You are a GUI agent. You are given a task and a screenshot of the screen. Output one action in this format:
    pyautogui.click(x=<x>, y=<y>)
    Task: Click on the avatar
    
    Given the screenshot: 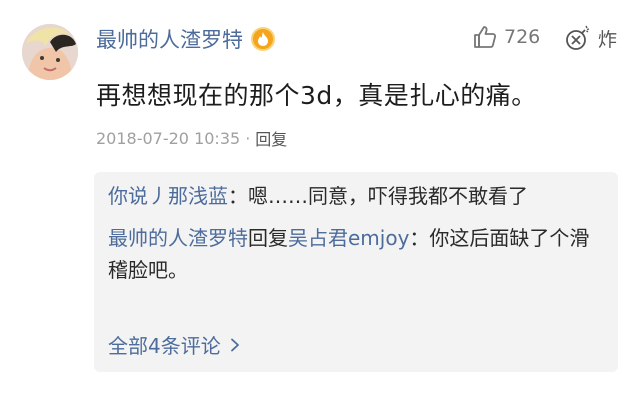 What is the action you would take?
    pyautogui.click(x=50, y=52)
    